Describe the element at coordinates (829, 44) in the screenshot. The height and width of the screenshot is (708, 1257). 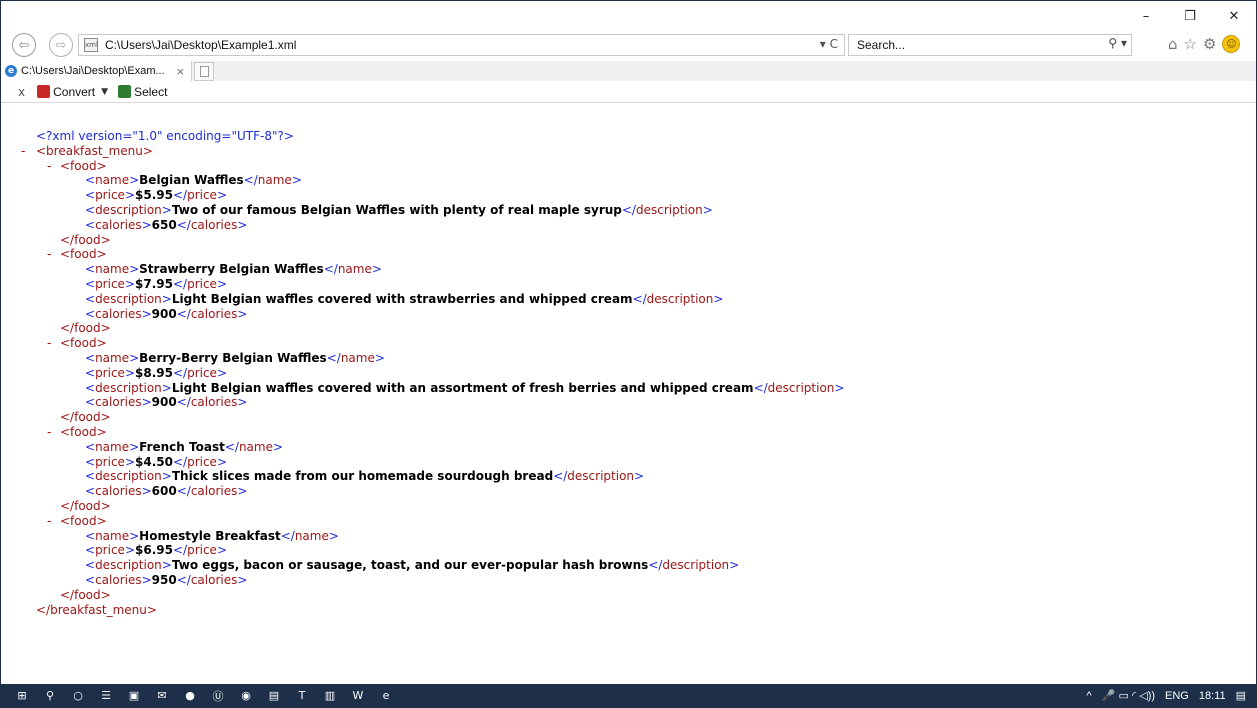
I see `refresh-dropdown-icon: ▾ C` at that location.